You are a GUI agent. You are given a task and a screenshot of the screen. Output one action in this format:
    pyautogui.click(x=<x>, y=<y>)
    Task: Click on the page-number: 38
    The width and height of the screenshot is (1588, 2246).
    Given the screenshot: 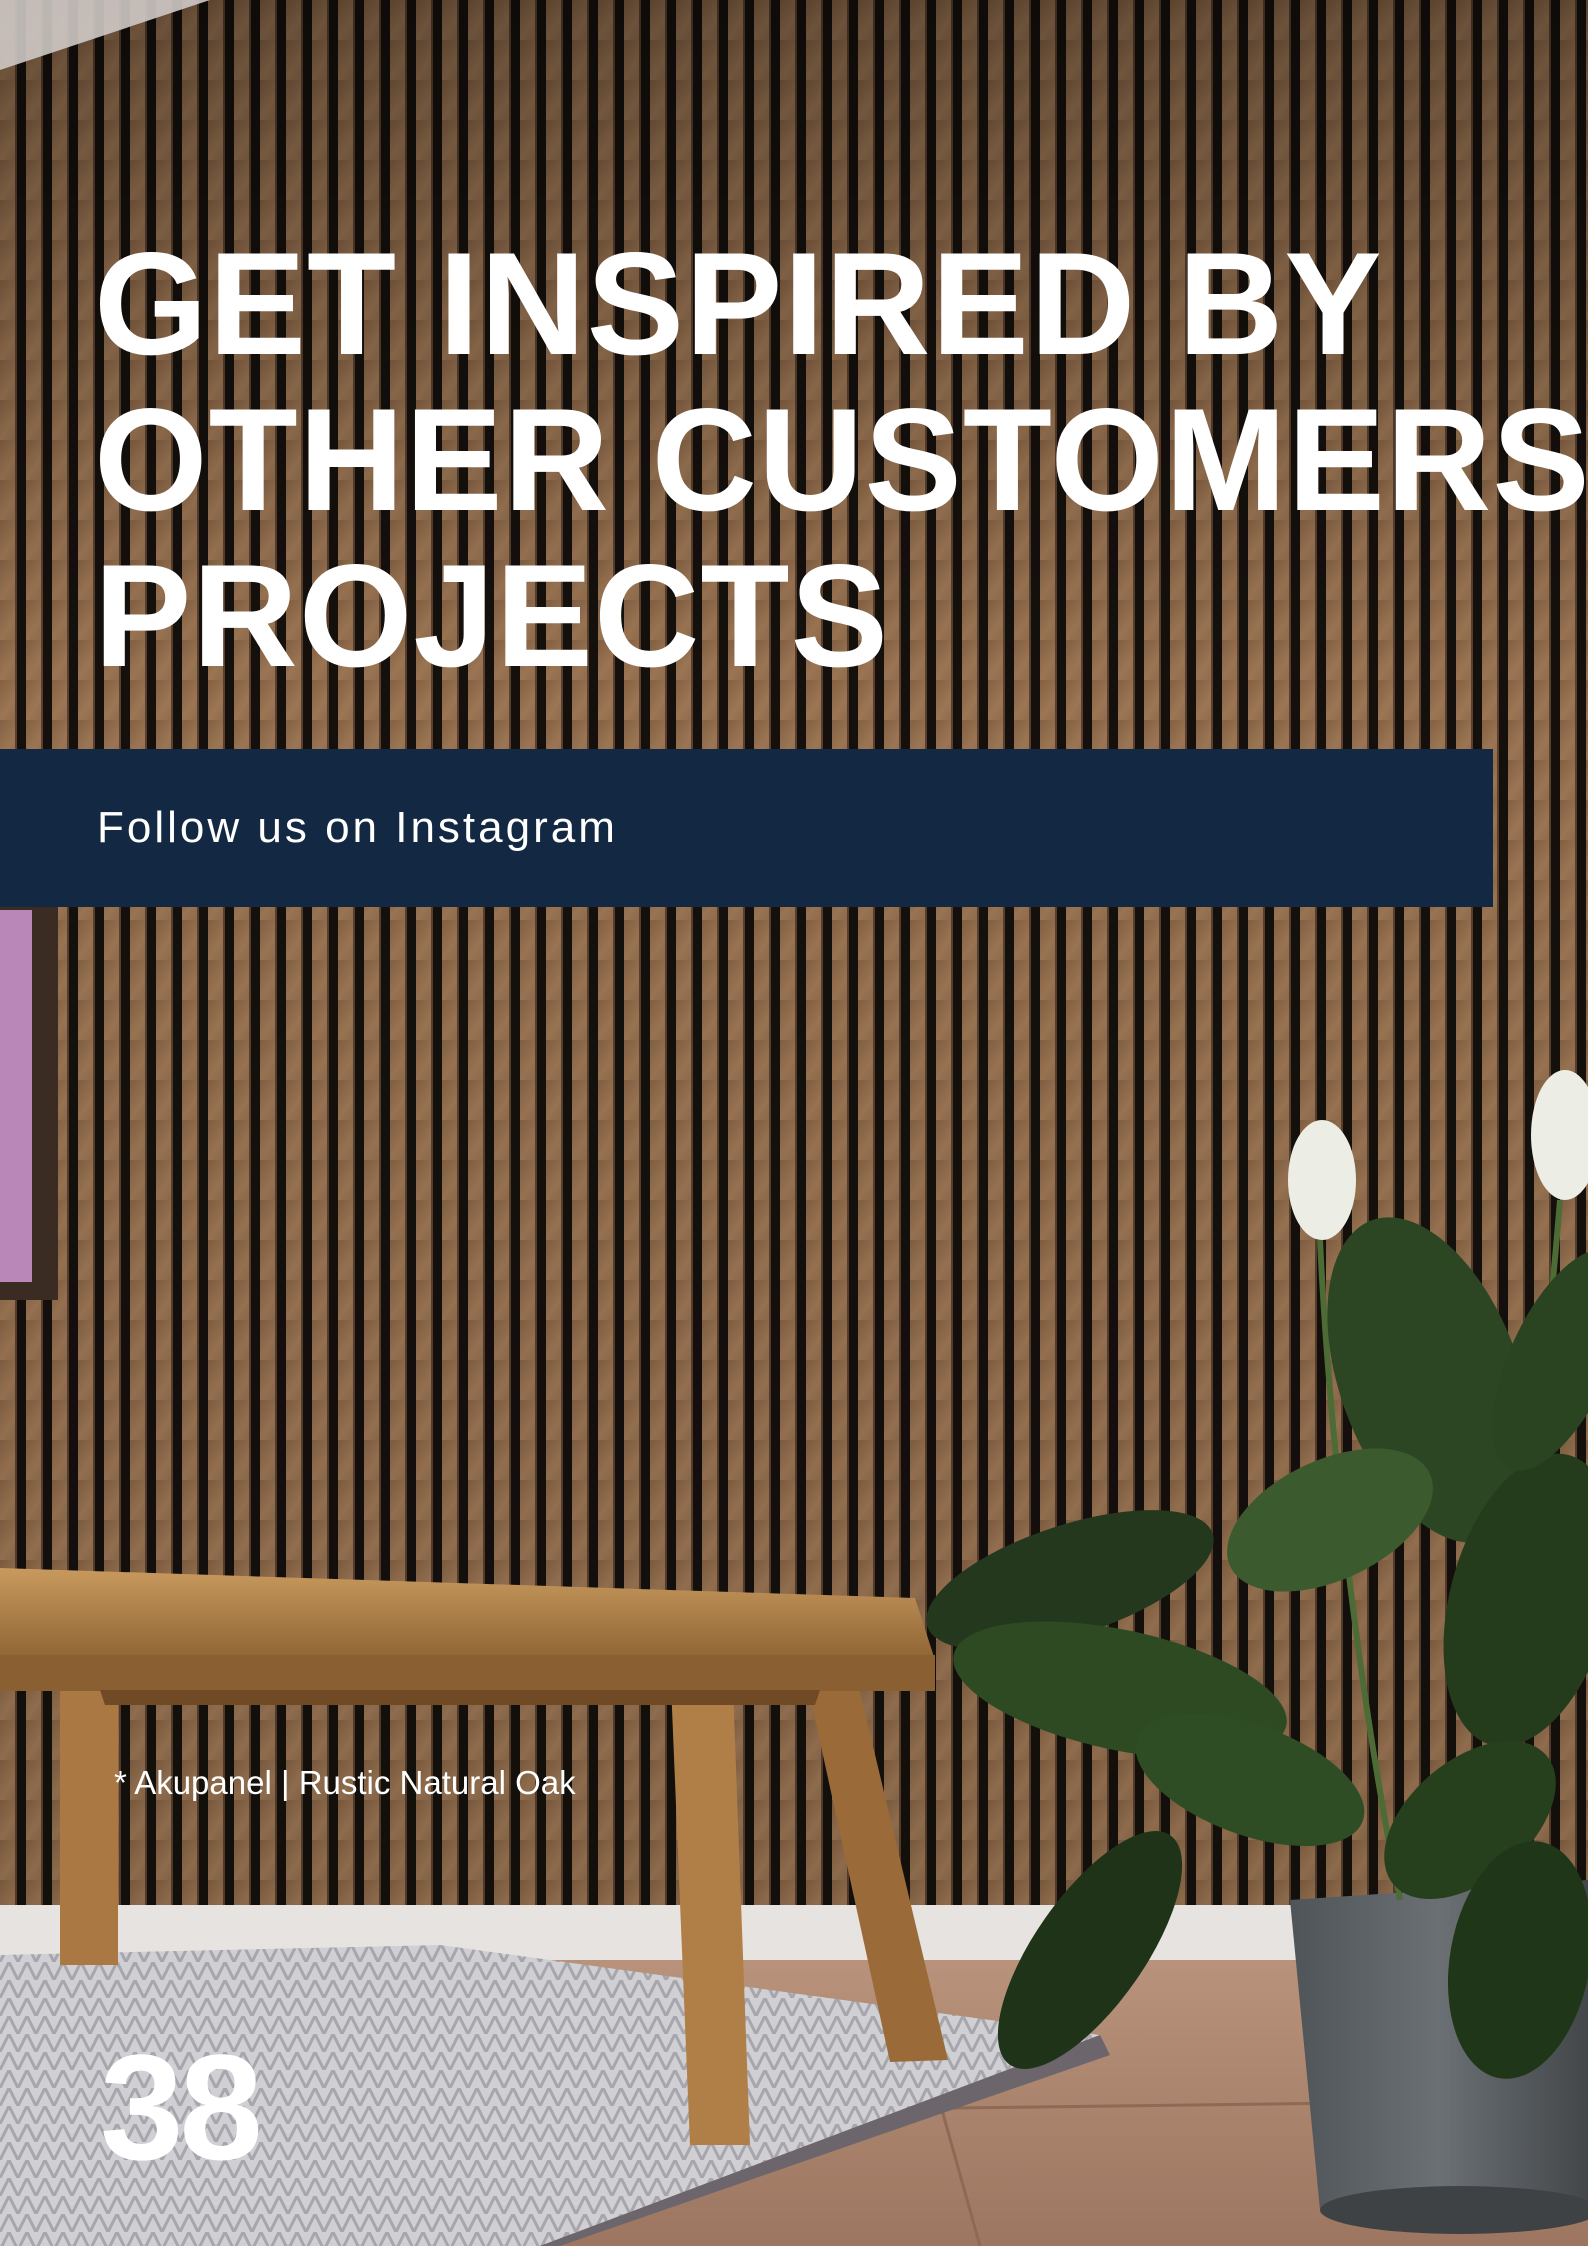 What is the action you would take?
    pyautogui.click(x=181, y=2107)
    